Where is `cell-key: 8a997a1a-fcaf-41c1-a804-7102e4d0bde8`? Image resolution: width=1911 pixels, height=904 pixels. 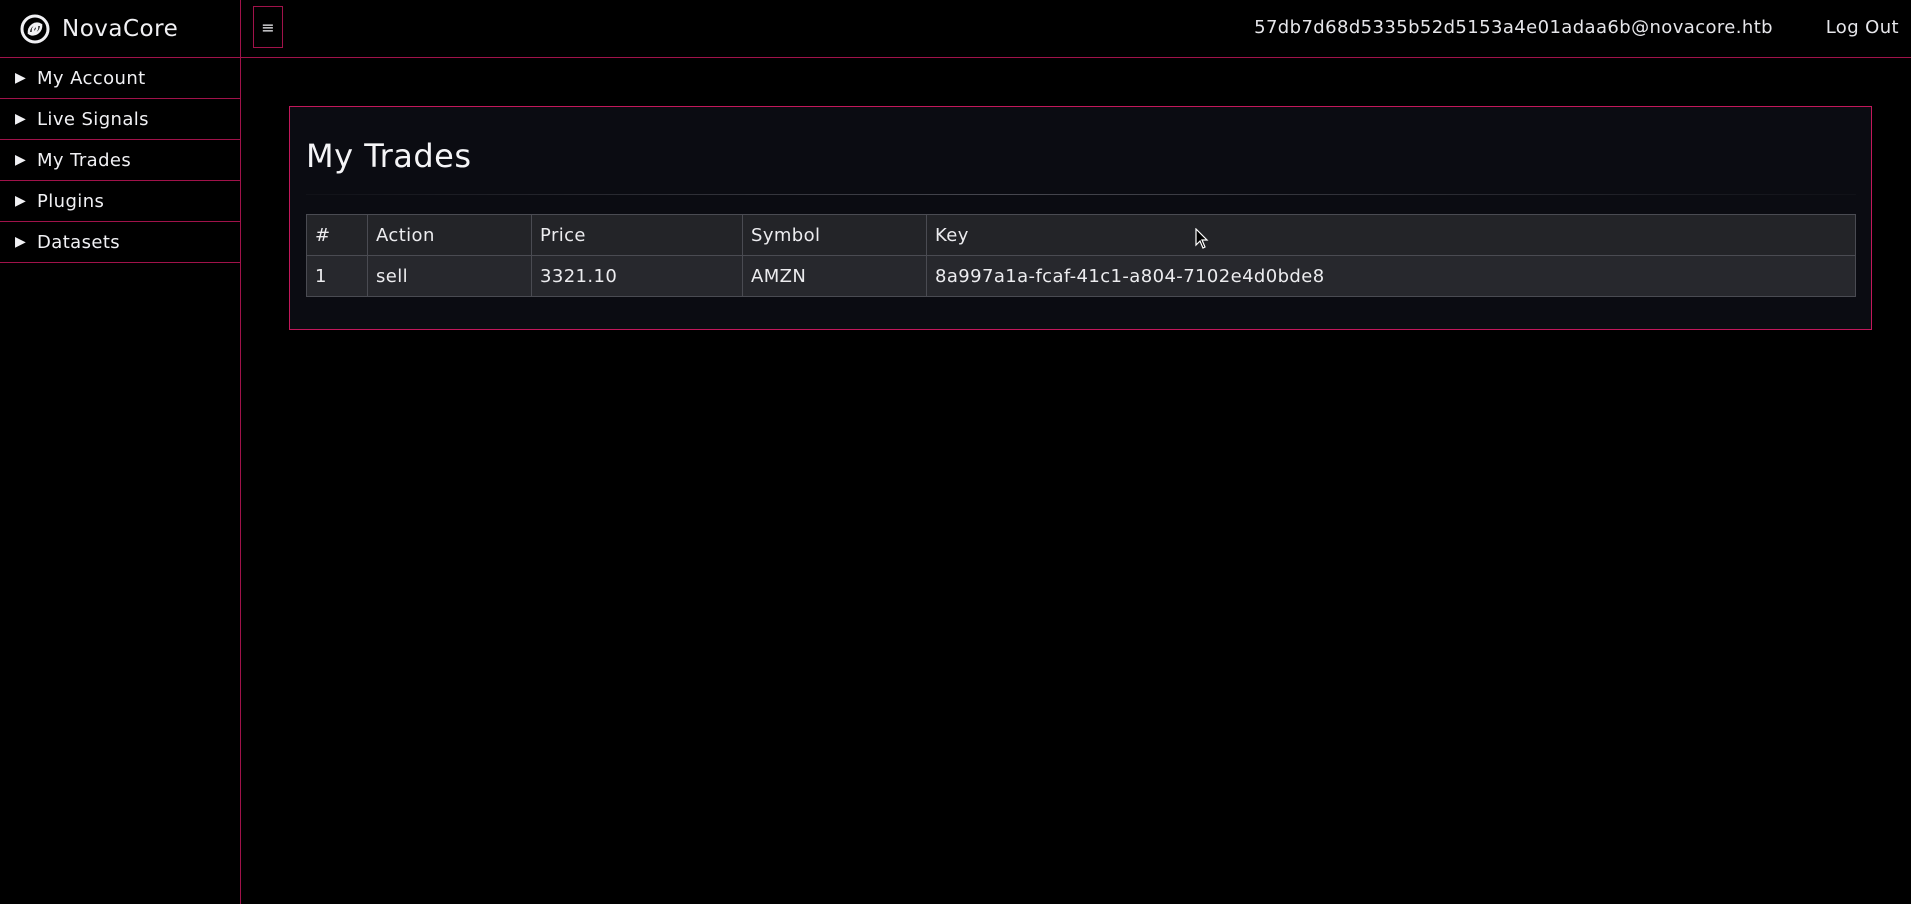
cell-key: 8a997a1a-fcaf-41c1-a804-7102e4d0bde8 is located at coordinates (1391, 276).